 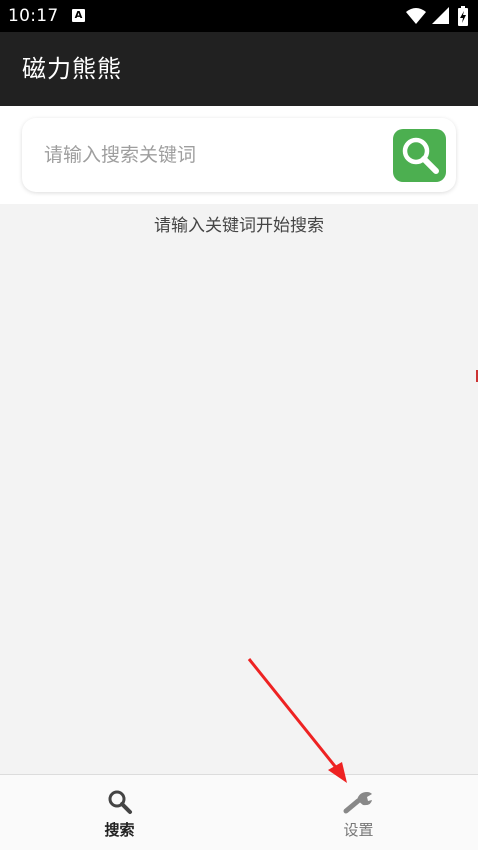 What do you see at coordinates (358, 830) in the screenshot?
I see `nav-label-settings: 设置` at bounding box center [358, 830].